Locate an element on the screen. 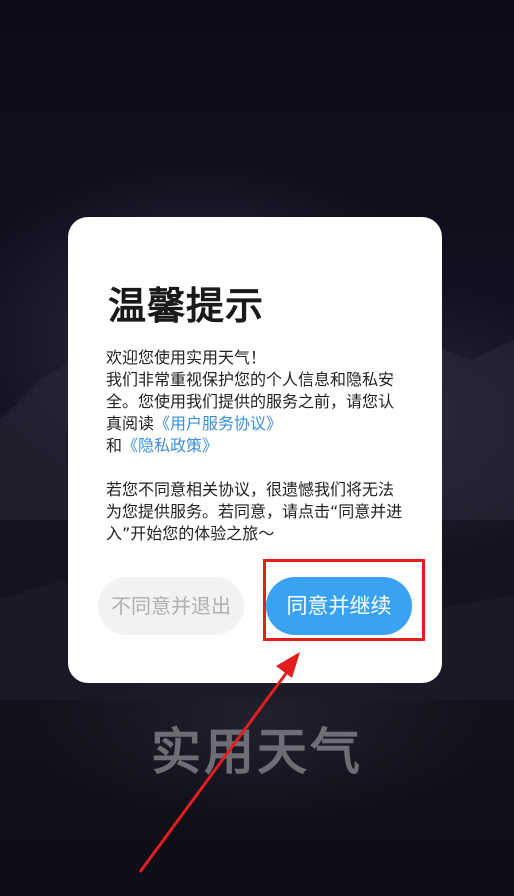 The height and width of the screenshot is (896, 514). terms-link: 《用户服务协议》 is located at coordinates (218, 423).